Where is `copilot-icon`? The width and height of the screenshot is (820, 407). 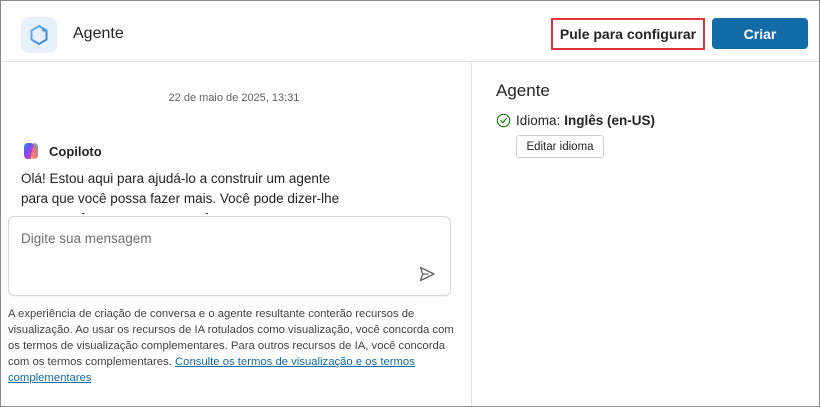 copilot-icon is located at coordinates (31, 151).